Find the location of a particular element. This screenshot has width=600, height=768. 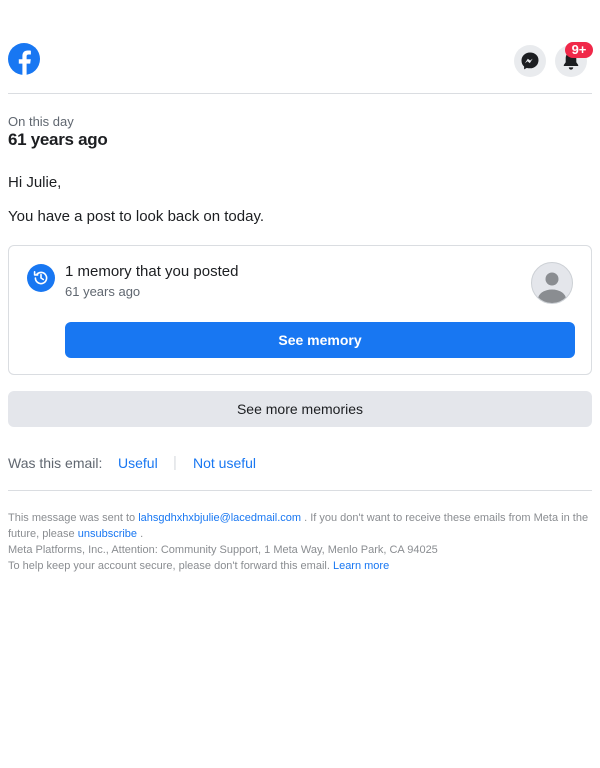

messenger-icon is located at coordinates (530, 61).